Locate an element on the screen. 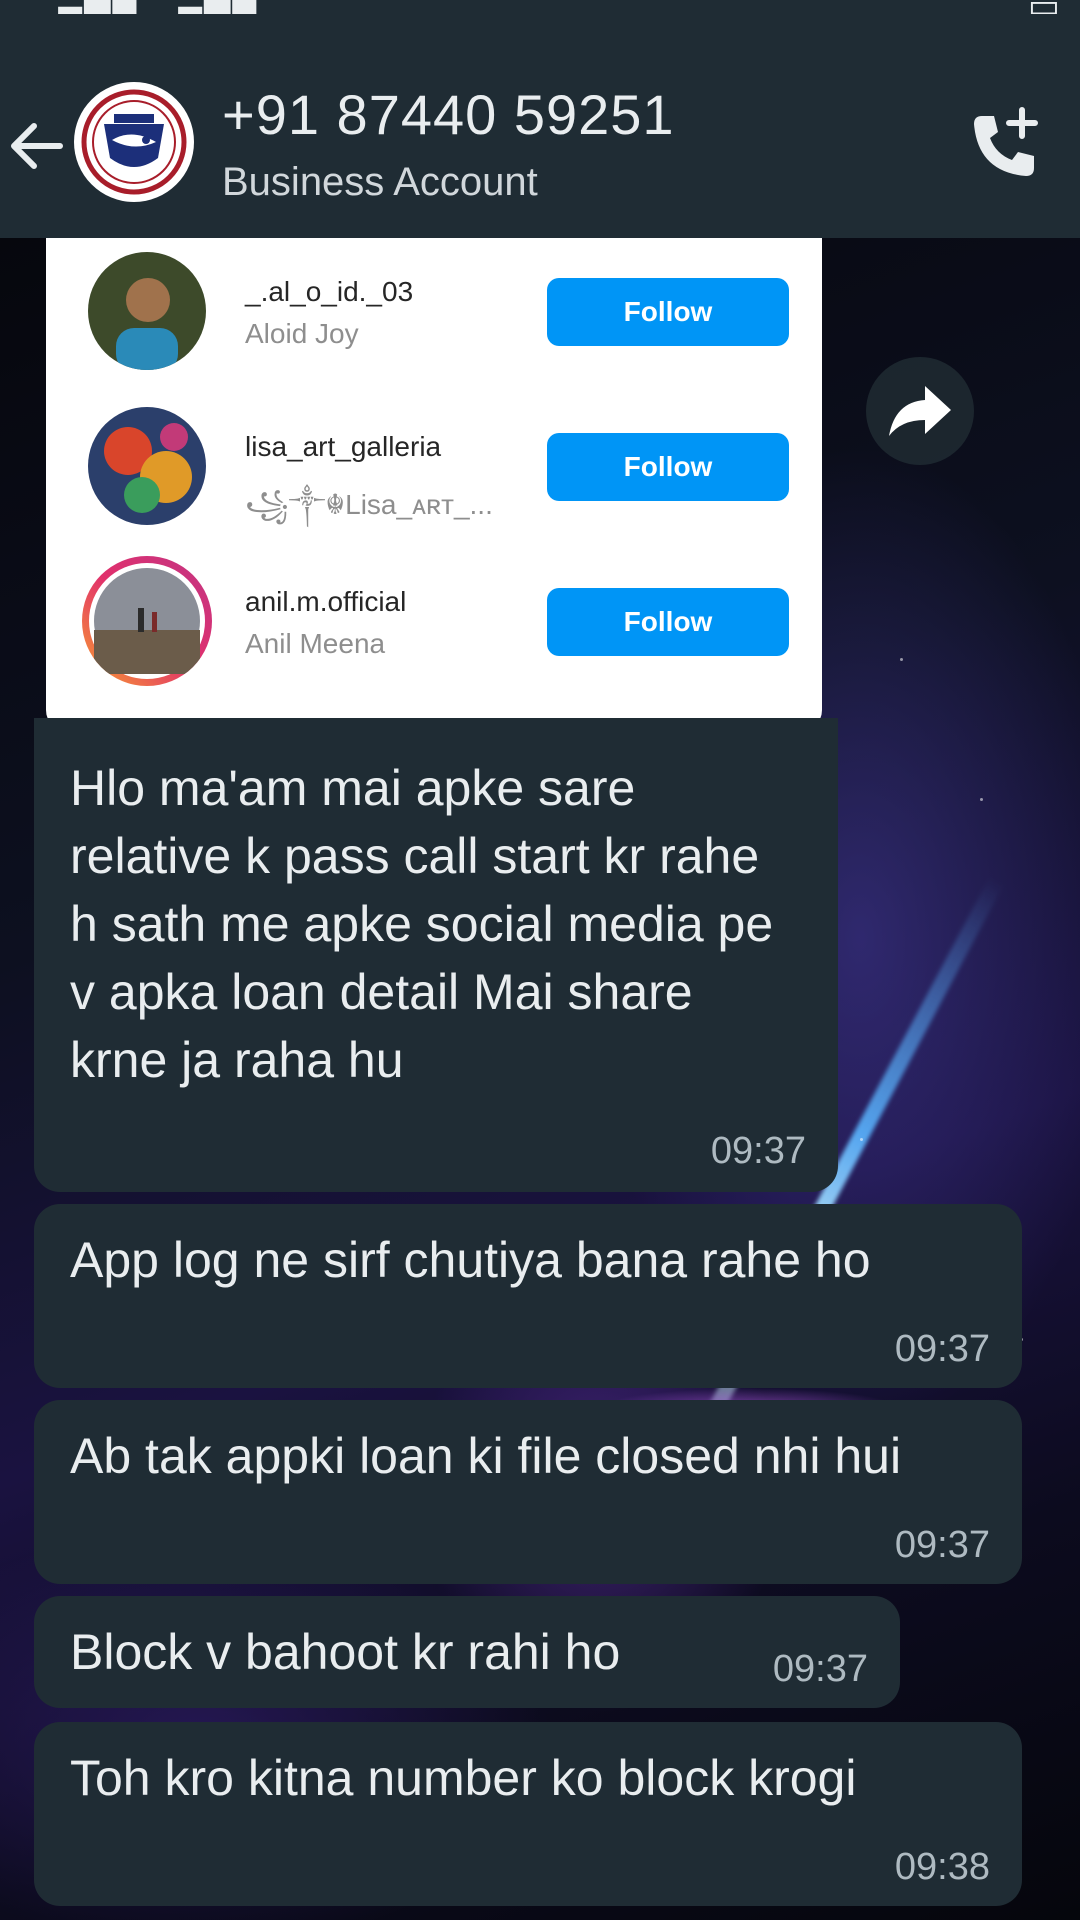  contact-avatar is located at coordinates (134, 142).